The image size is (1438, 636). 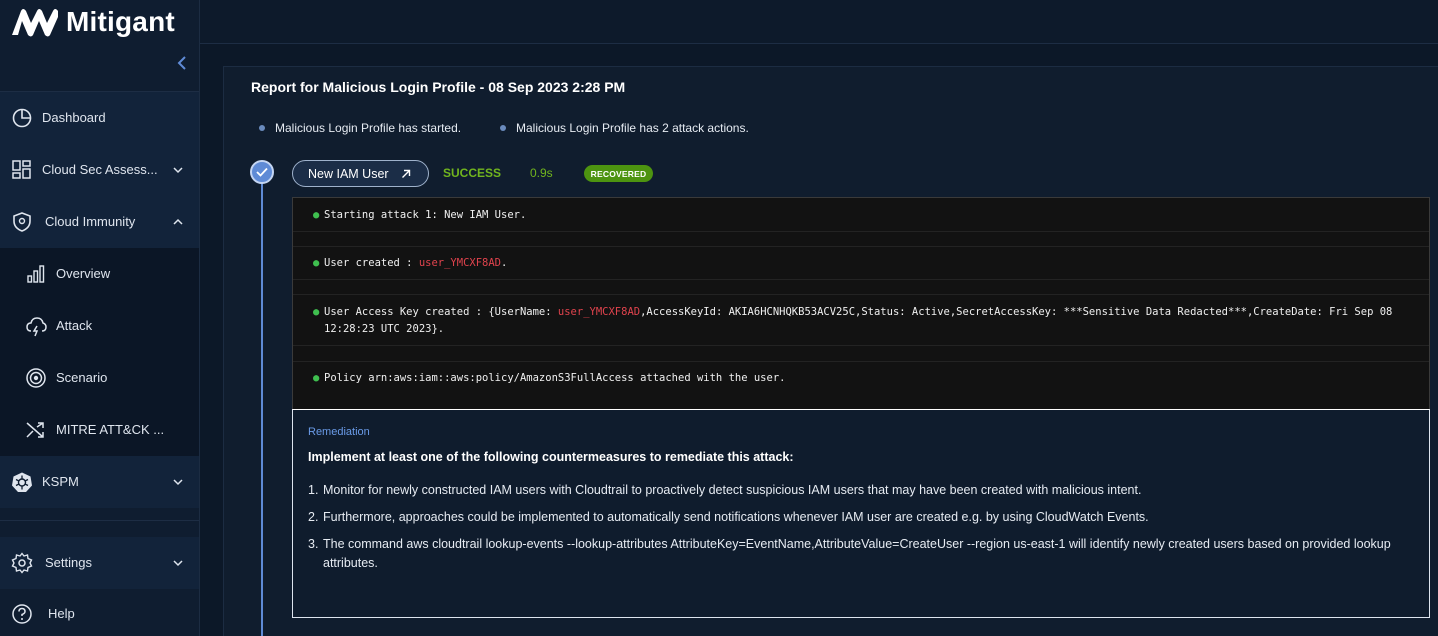 I want to click on shield-icon, so click(x=22, y=222).